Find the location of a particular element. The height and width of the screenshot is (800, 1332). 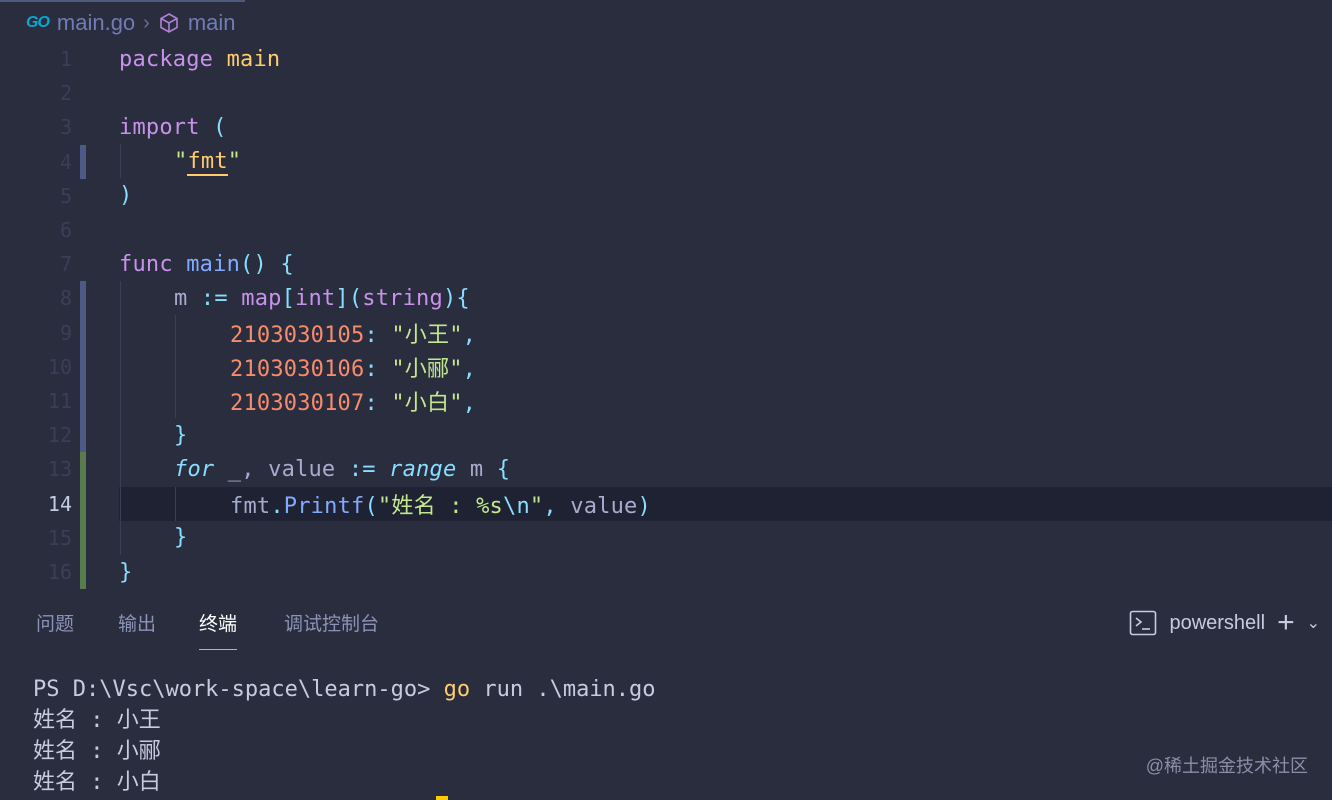

code-text: 2103030106: "小郦", is located at coordinates (353, 369).